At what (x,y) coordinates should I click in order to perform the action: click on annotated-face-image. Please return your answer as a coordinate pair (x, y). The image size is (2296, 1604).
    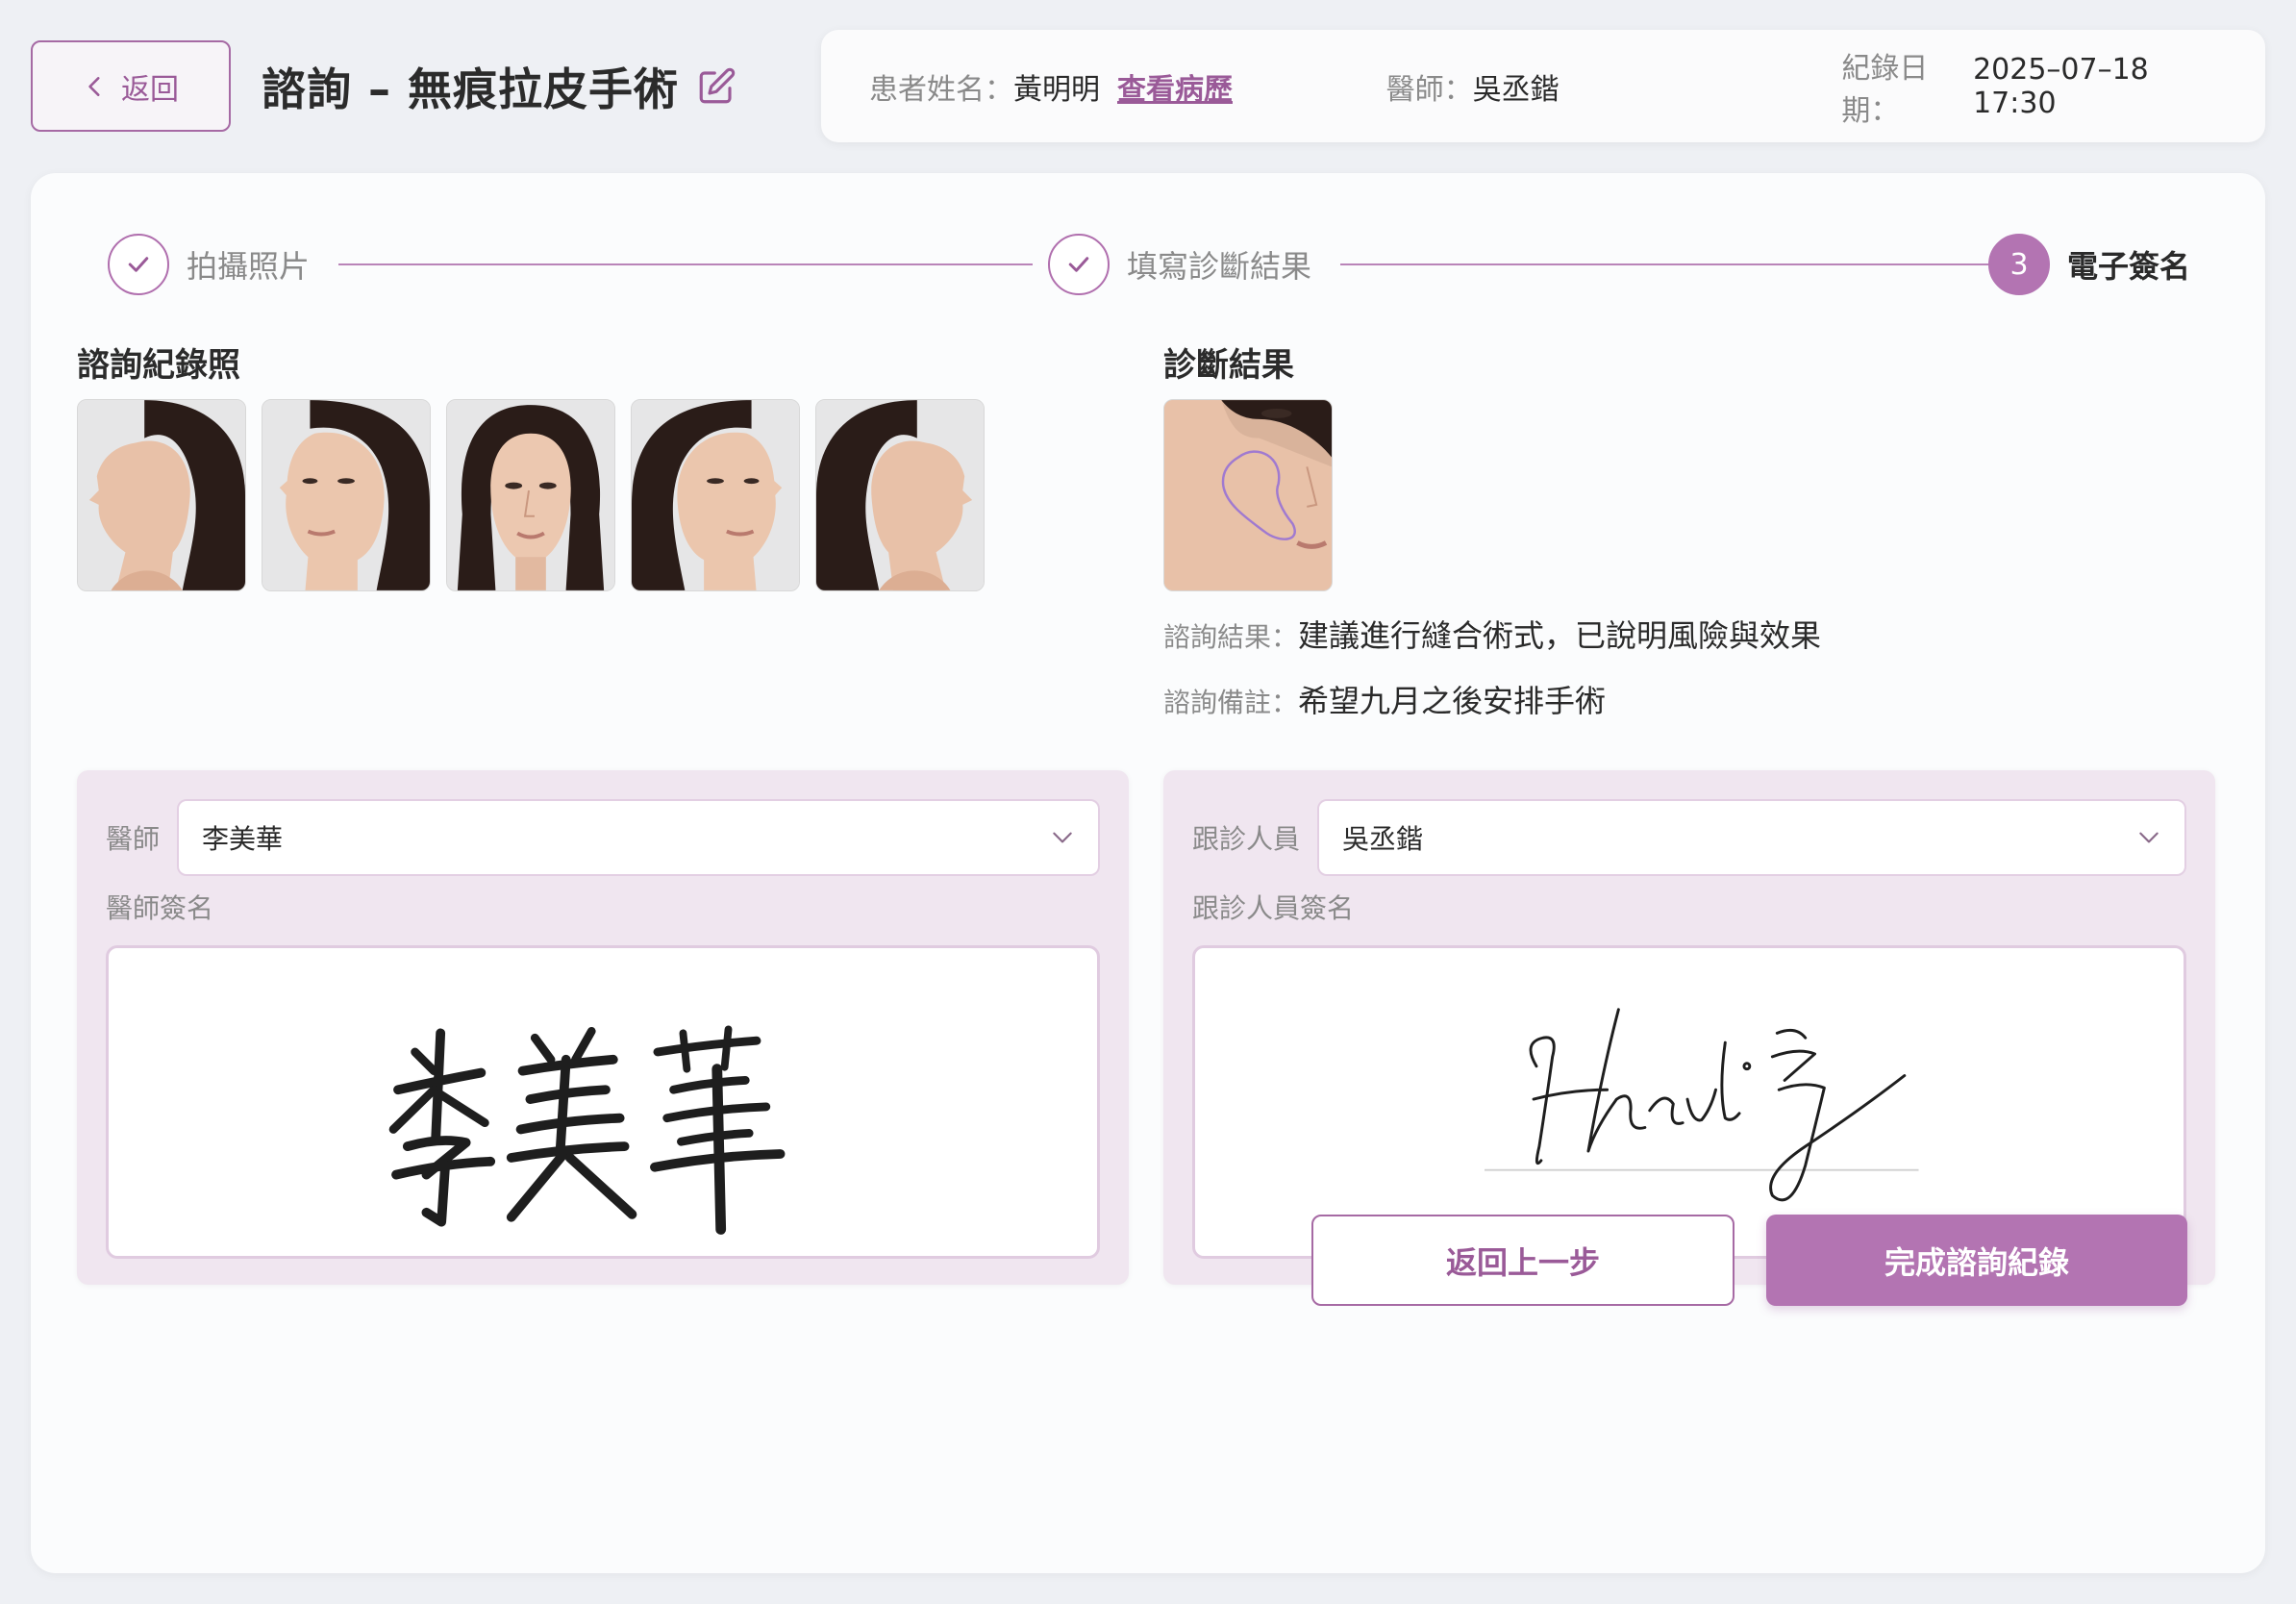
    Looking at the image, I should click on (1248, 495).